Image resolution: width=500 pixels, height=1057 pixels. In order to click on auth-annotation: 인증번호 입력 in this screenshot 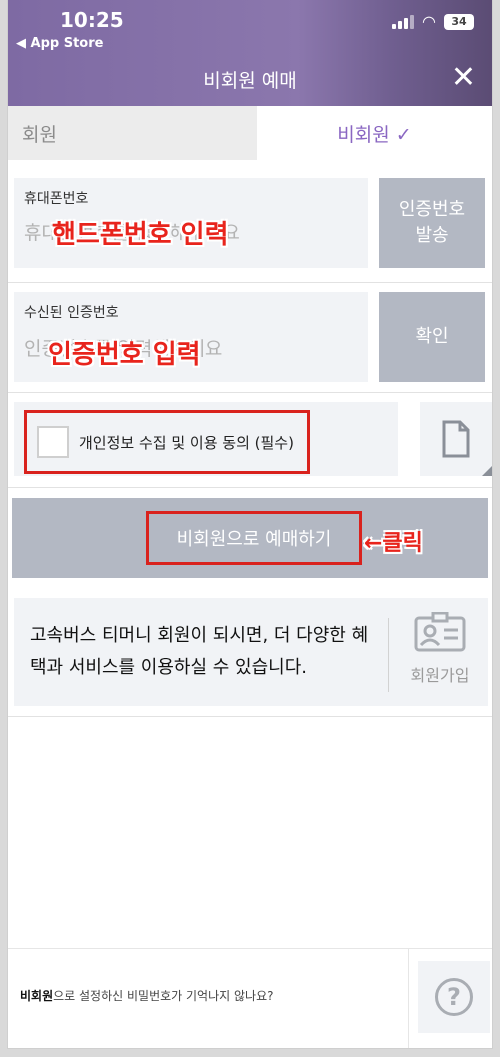, I will do `click(124, 355)`.